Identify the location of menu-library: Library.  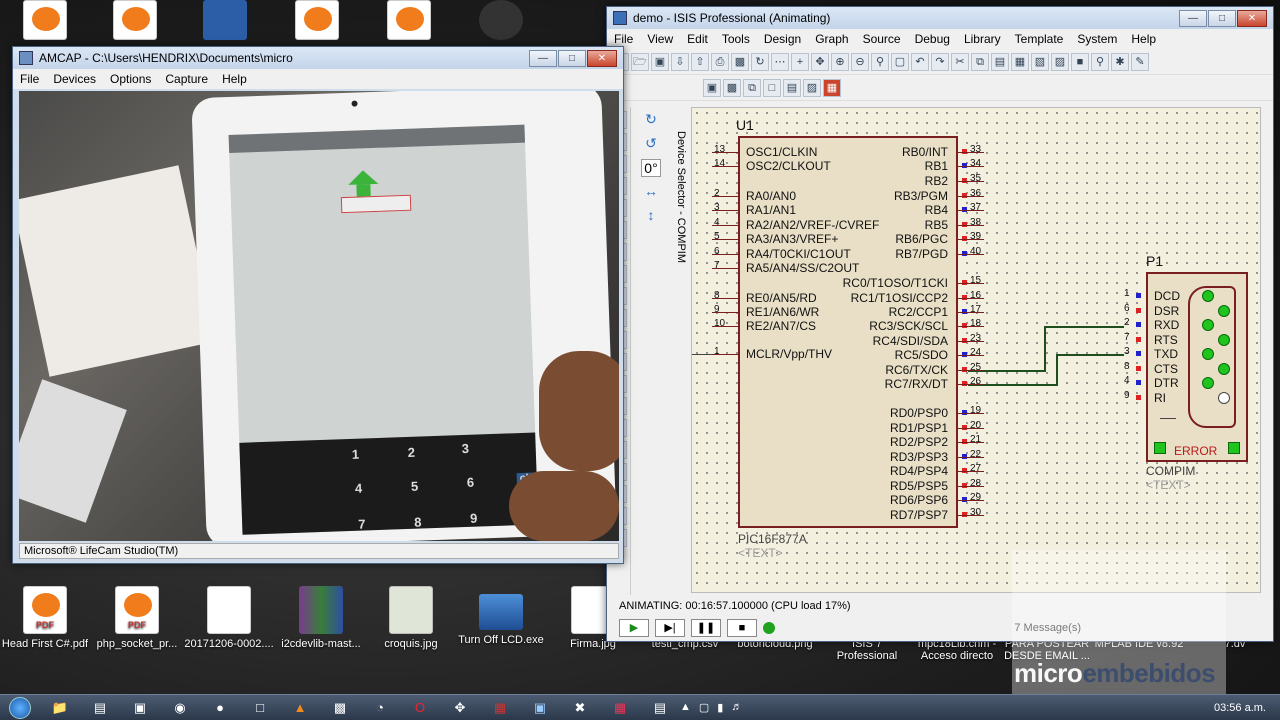
(982, 39).